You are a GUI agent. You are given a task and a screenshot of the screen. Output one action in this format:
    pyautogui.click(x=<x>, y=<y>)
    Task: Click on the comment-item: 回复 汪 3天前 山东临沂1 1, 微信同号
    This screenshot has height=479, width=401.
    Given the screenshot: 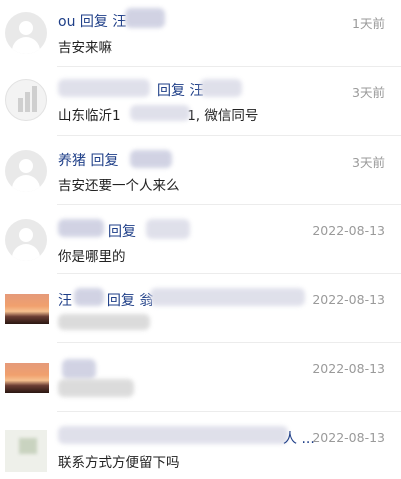 What is the action you would take?
    pyautogui.click(x=200, y=101)
    